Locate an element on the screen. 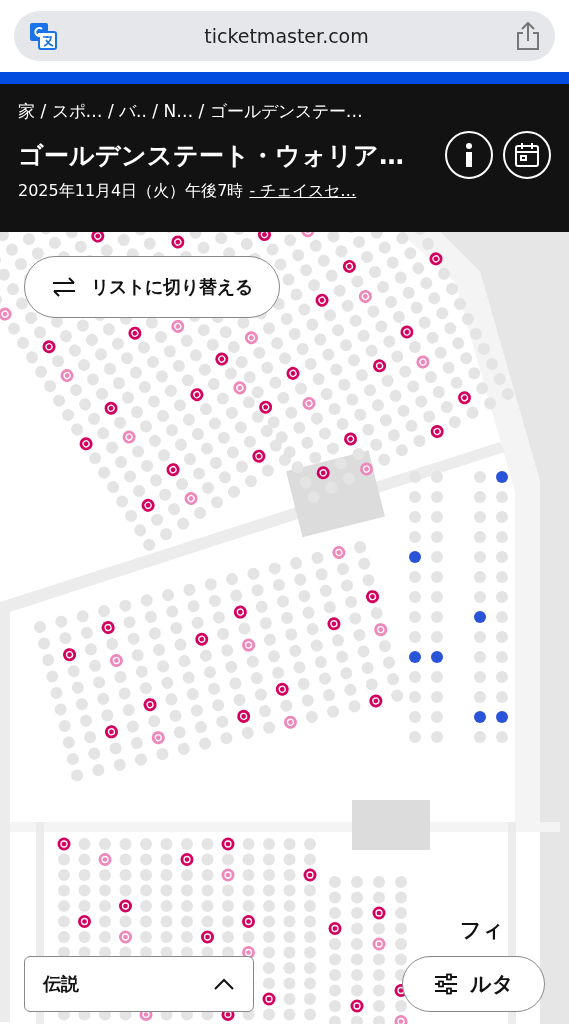 The width and height of the screenshot is (569, 1024). caret-icon is located at coordinates (224, 984).